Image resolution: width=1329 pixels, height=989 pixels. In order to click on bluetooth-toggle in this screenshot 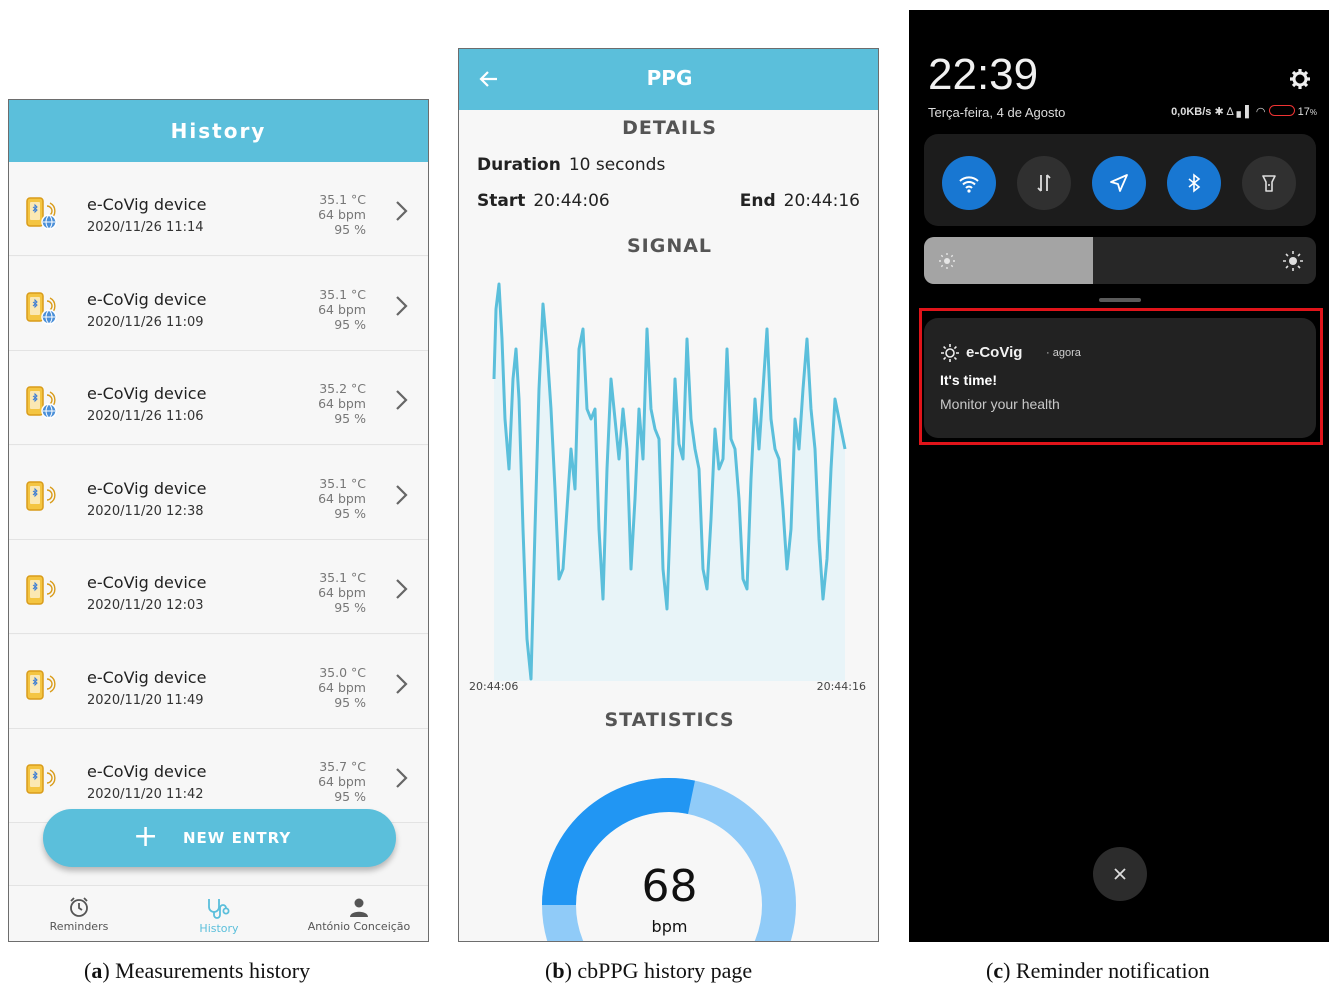, I will do `click(1194, 183)`.